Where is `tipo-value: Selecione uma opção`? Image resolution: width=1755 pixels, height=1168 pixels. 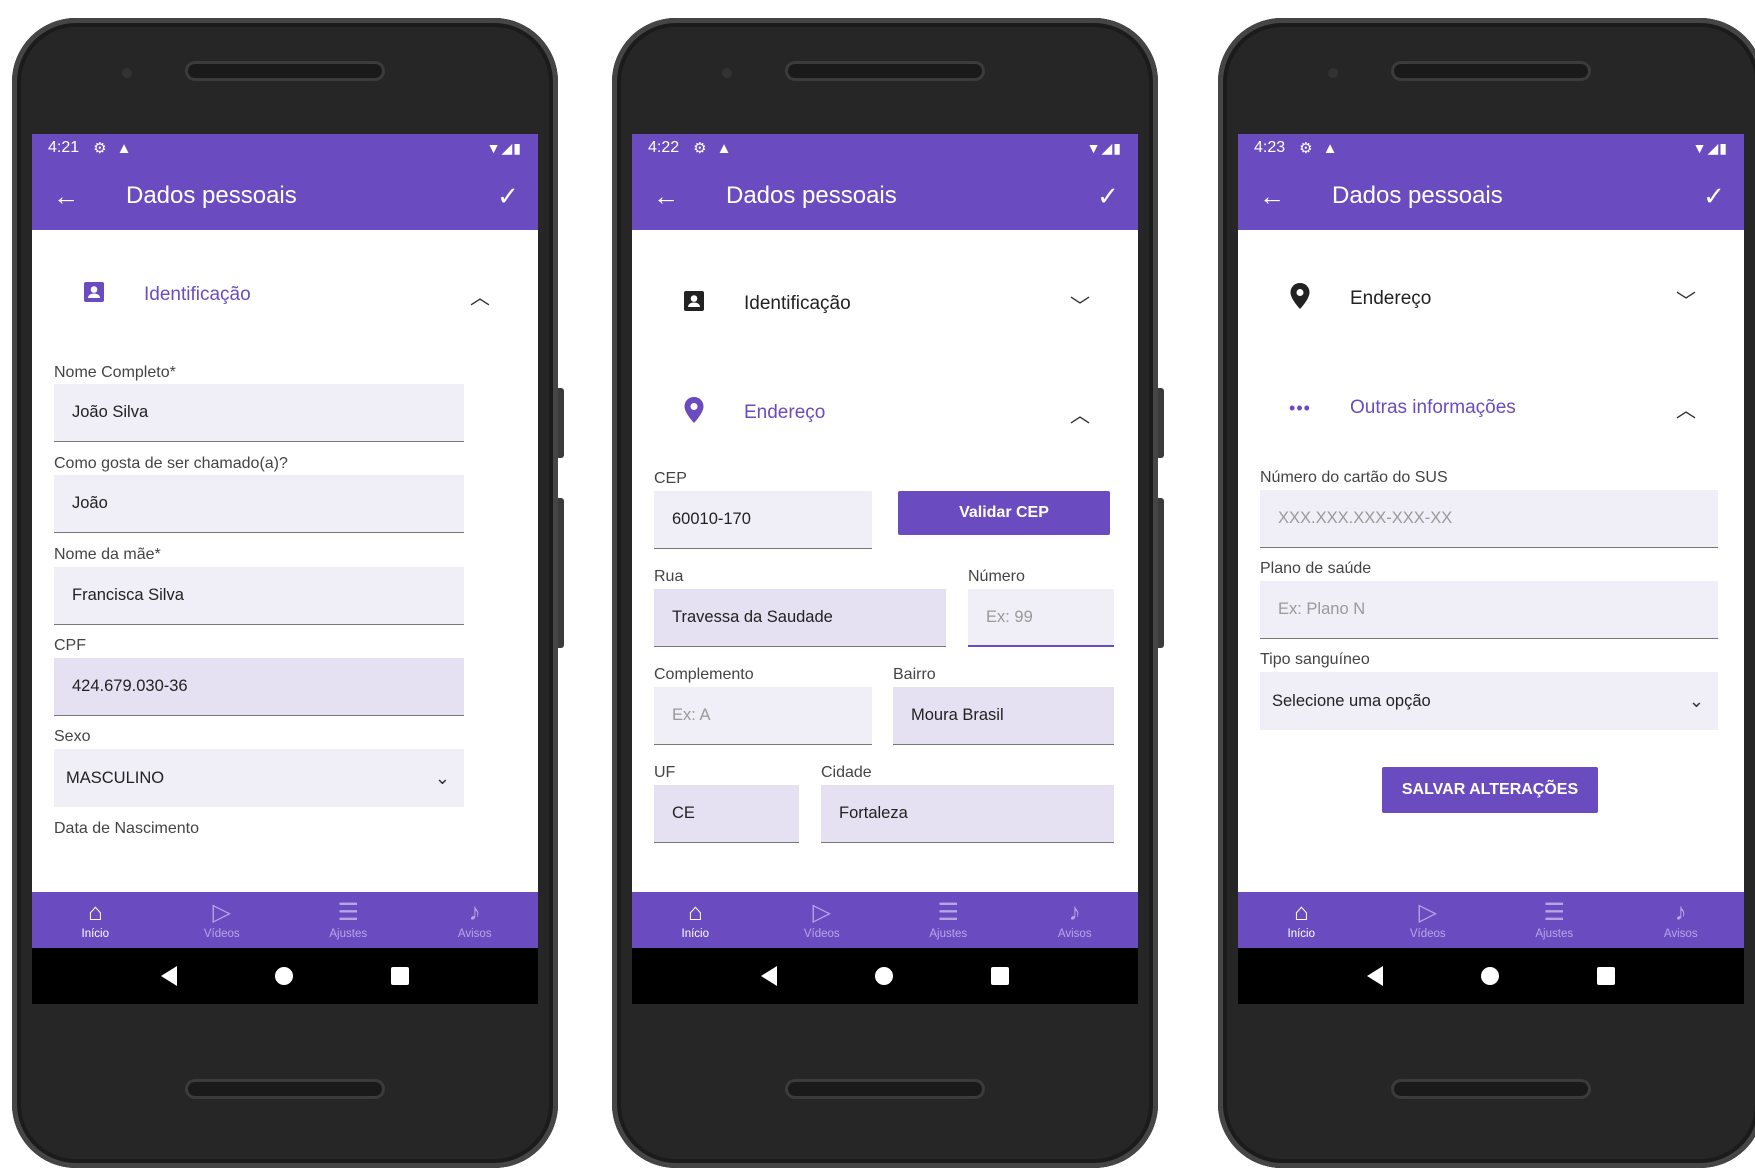
tipo-value: Selecione uma opção is located at coordinates (1351, 700).